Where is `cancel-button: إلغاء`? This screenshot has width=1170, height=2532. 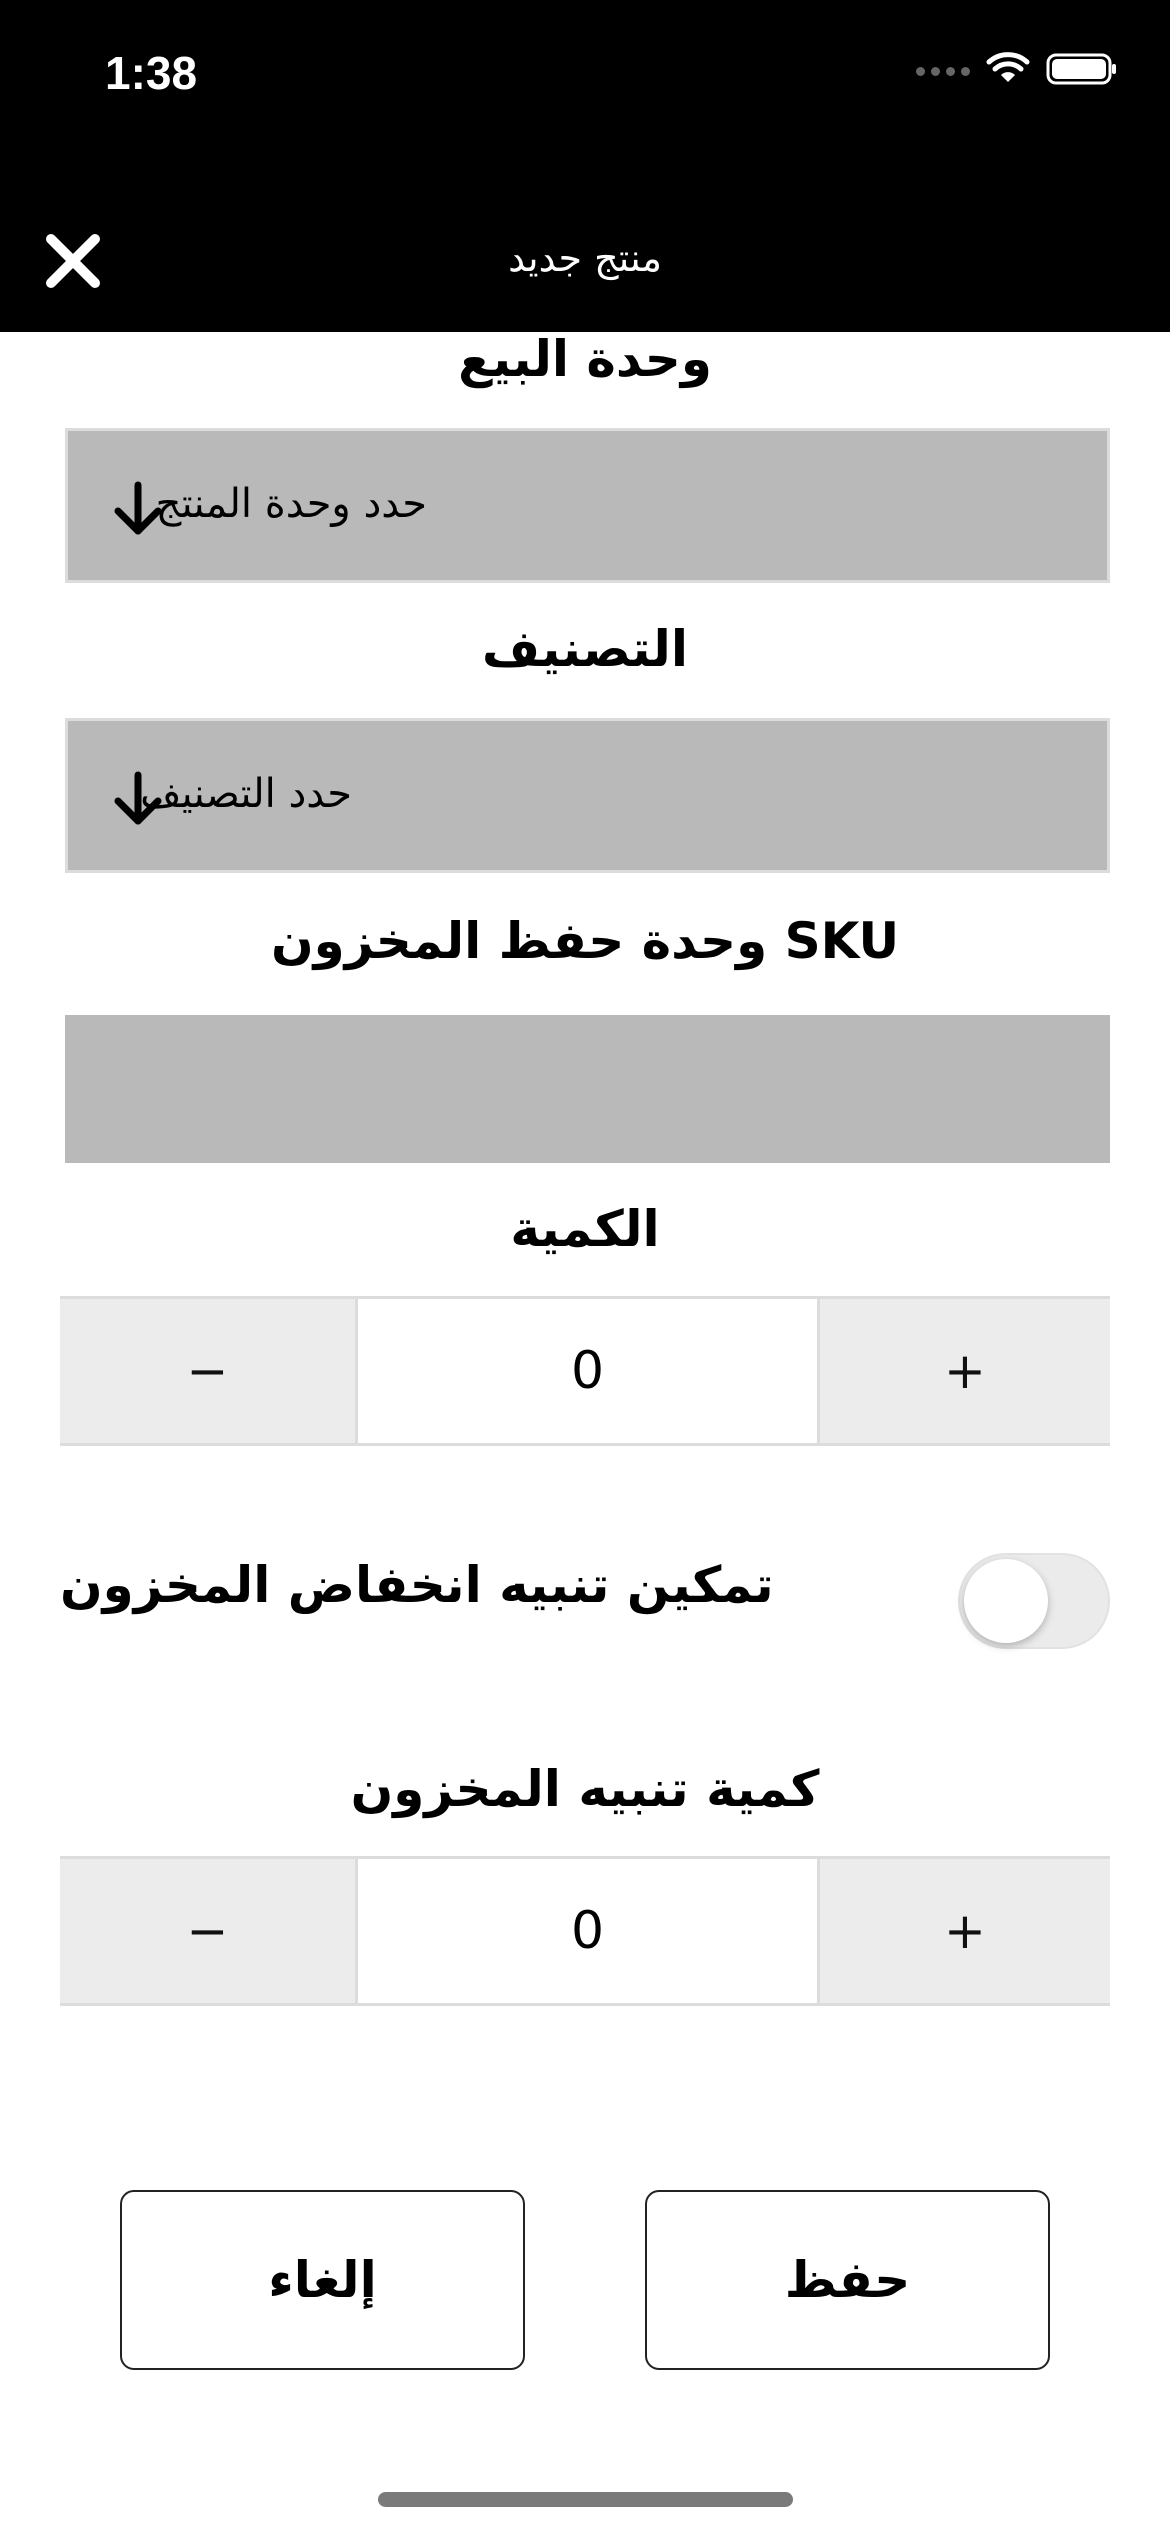
cancel-button: إلغاء is located at coordinates (322, 2280).